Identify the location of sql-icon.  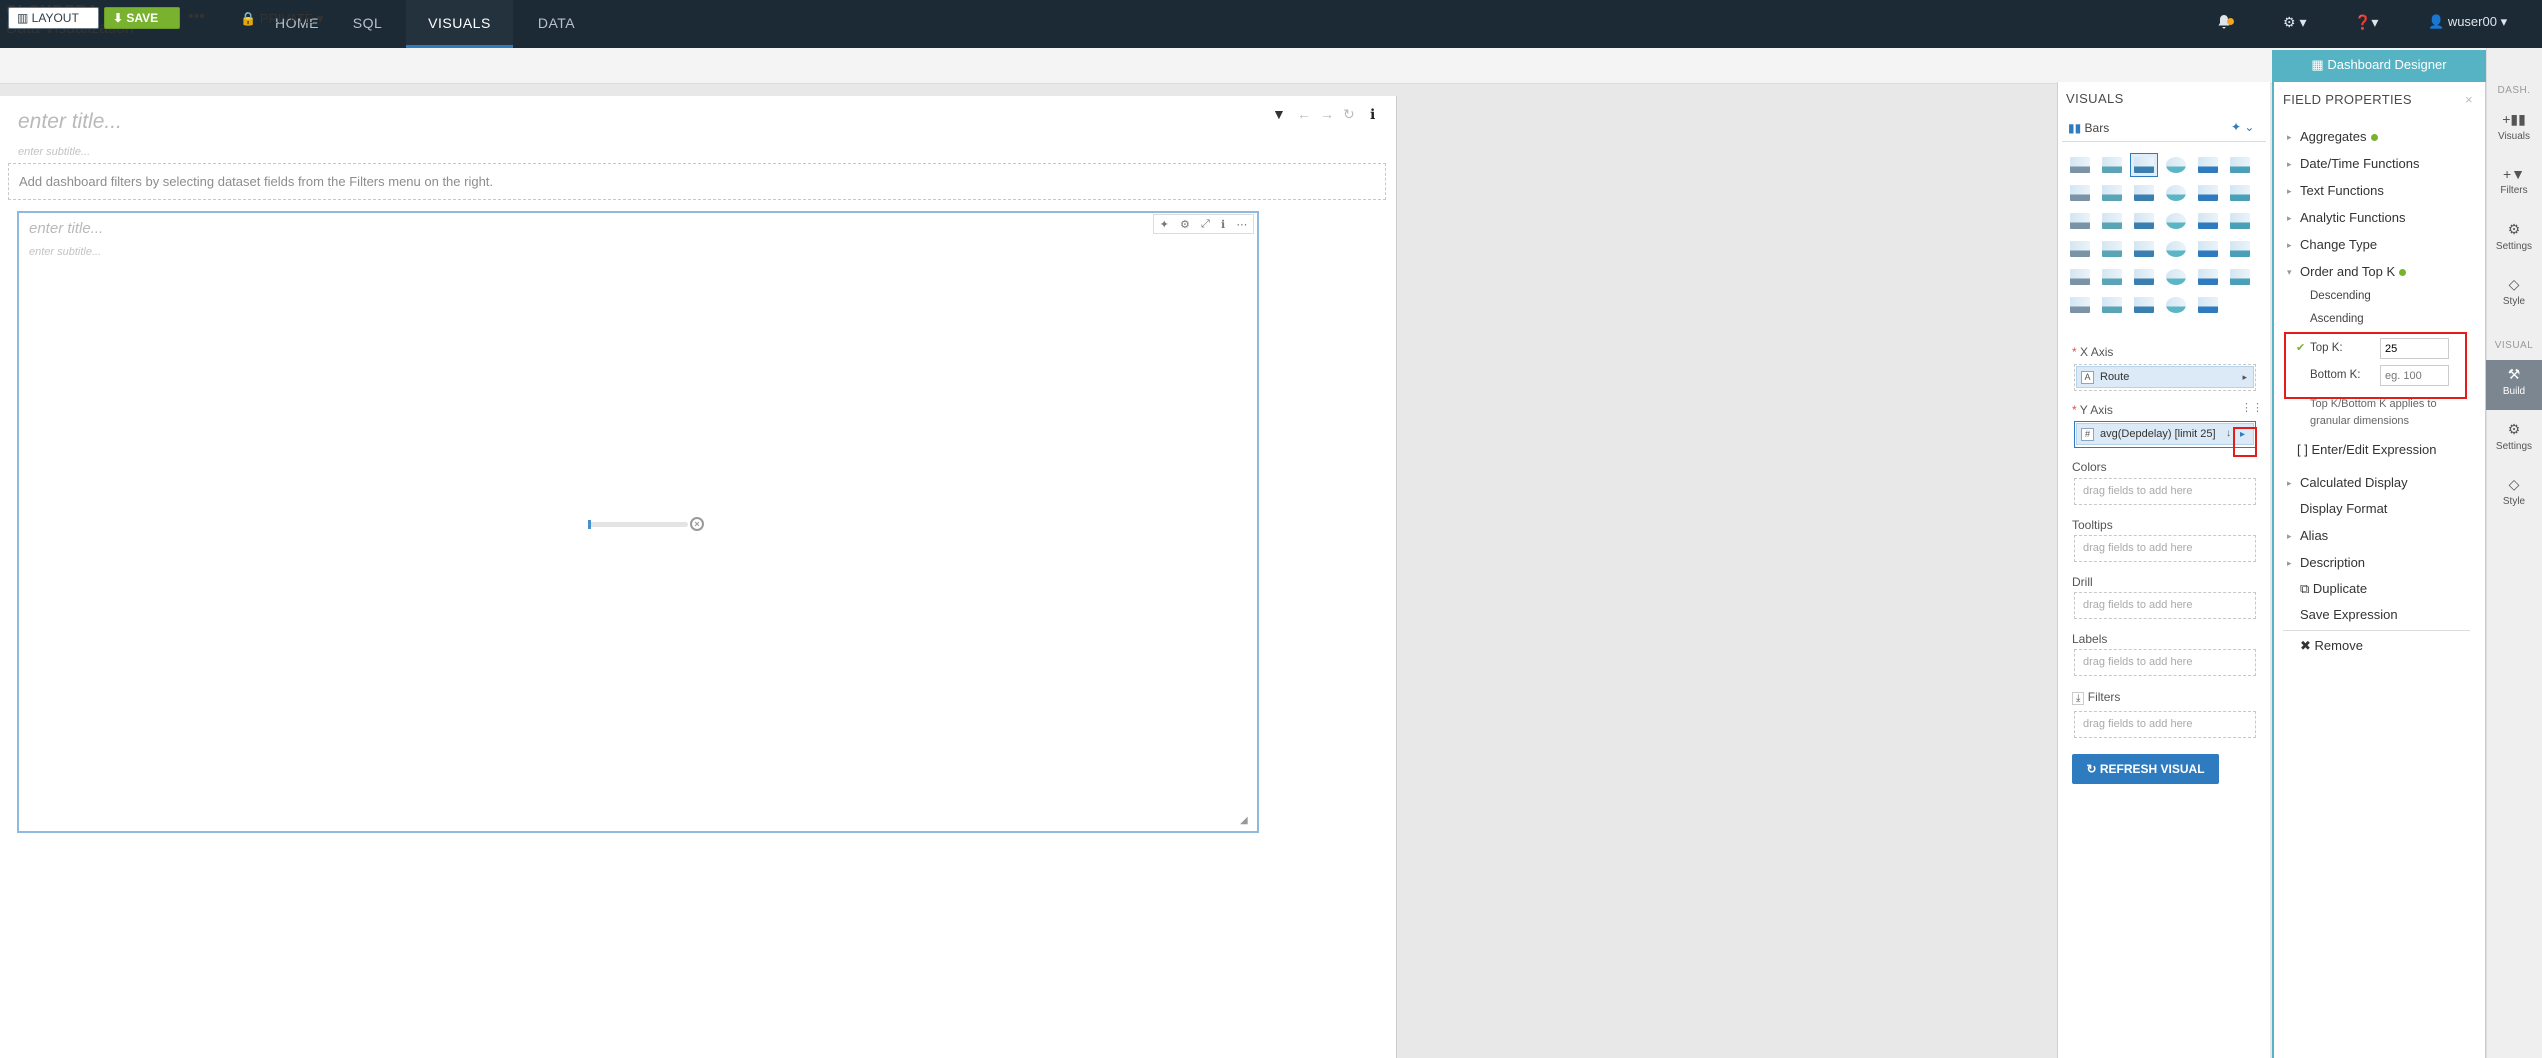
(2208, 305).